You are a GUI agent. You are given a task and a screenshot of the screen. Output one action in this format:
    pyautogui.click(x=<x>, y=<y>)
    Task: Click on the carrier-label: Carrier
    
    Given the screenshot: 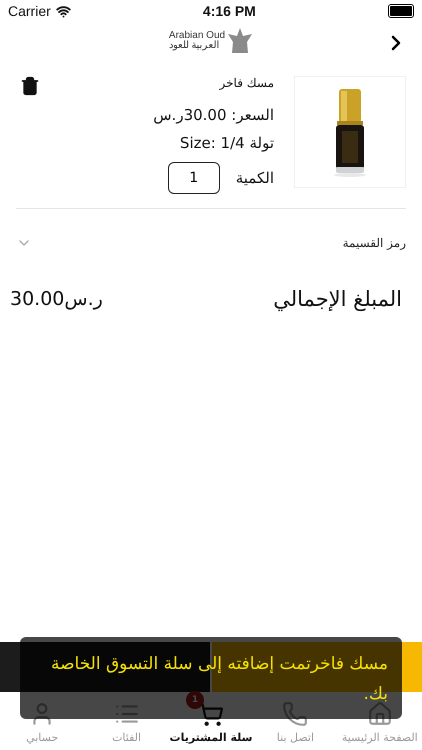 What is the action you would take?
    pyautogui.click(x=29, y=11)
    